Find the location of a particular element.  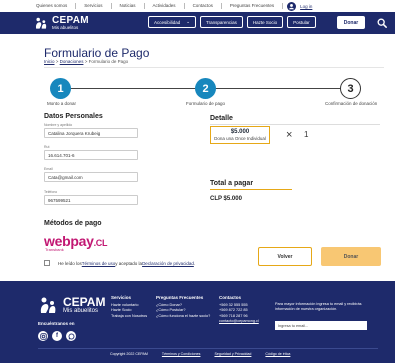

detail-divider is located at coordinates (295, 124).